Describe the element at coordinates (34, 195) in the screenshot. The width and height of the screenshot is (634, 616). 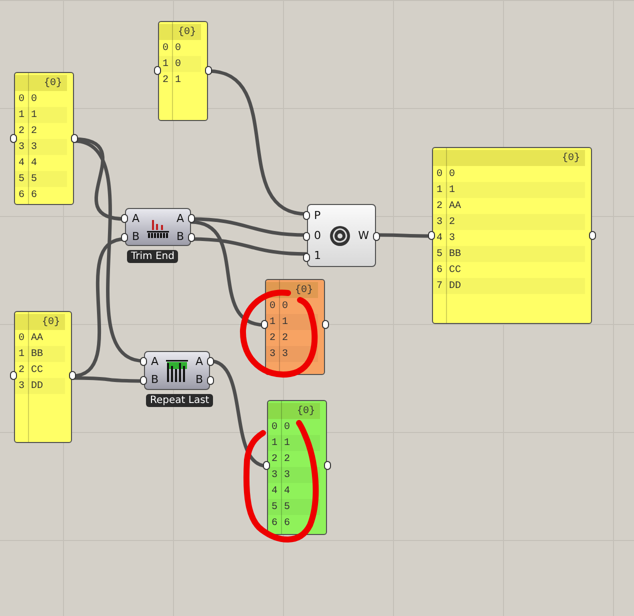
I see `row-value: 6` at that location.